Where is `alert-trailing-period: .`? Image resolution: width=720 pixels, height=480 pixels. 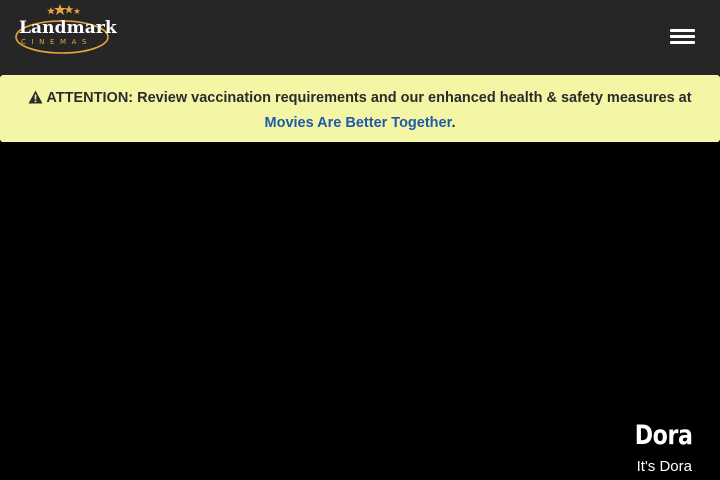
alert-trailing-period: . is located at coordinates (453, 123).